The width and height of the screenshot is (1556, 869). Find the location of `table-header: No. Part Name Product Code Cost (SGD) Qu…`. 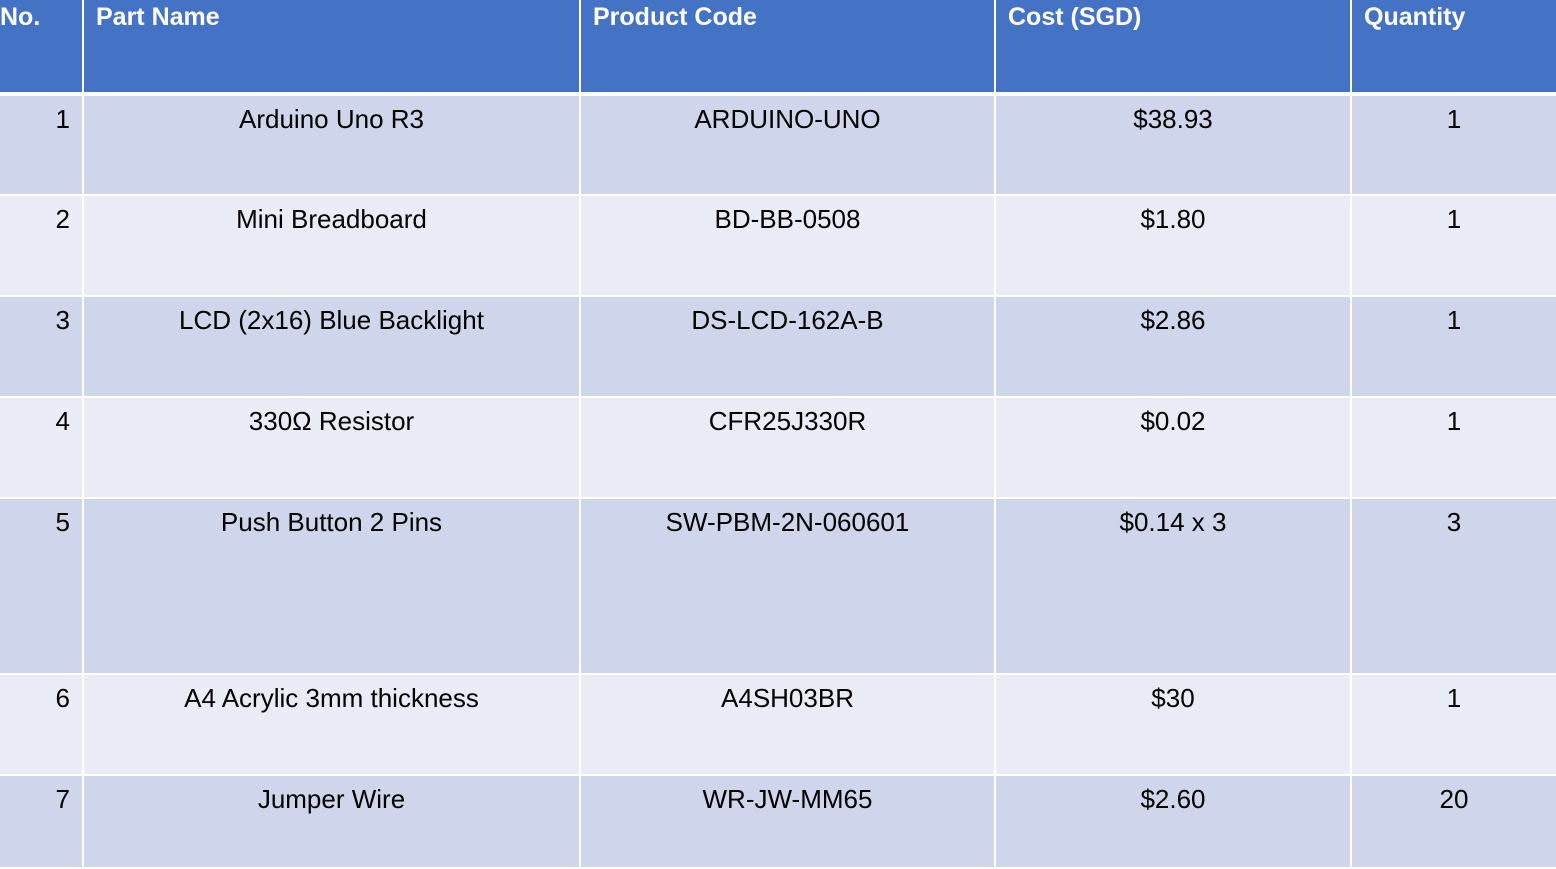

table-header: No. Part Name Product Code Cost (SGD) Qu… is located at coordinates (778, 48).